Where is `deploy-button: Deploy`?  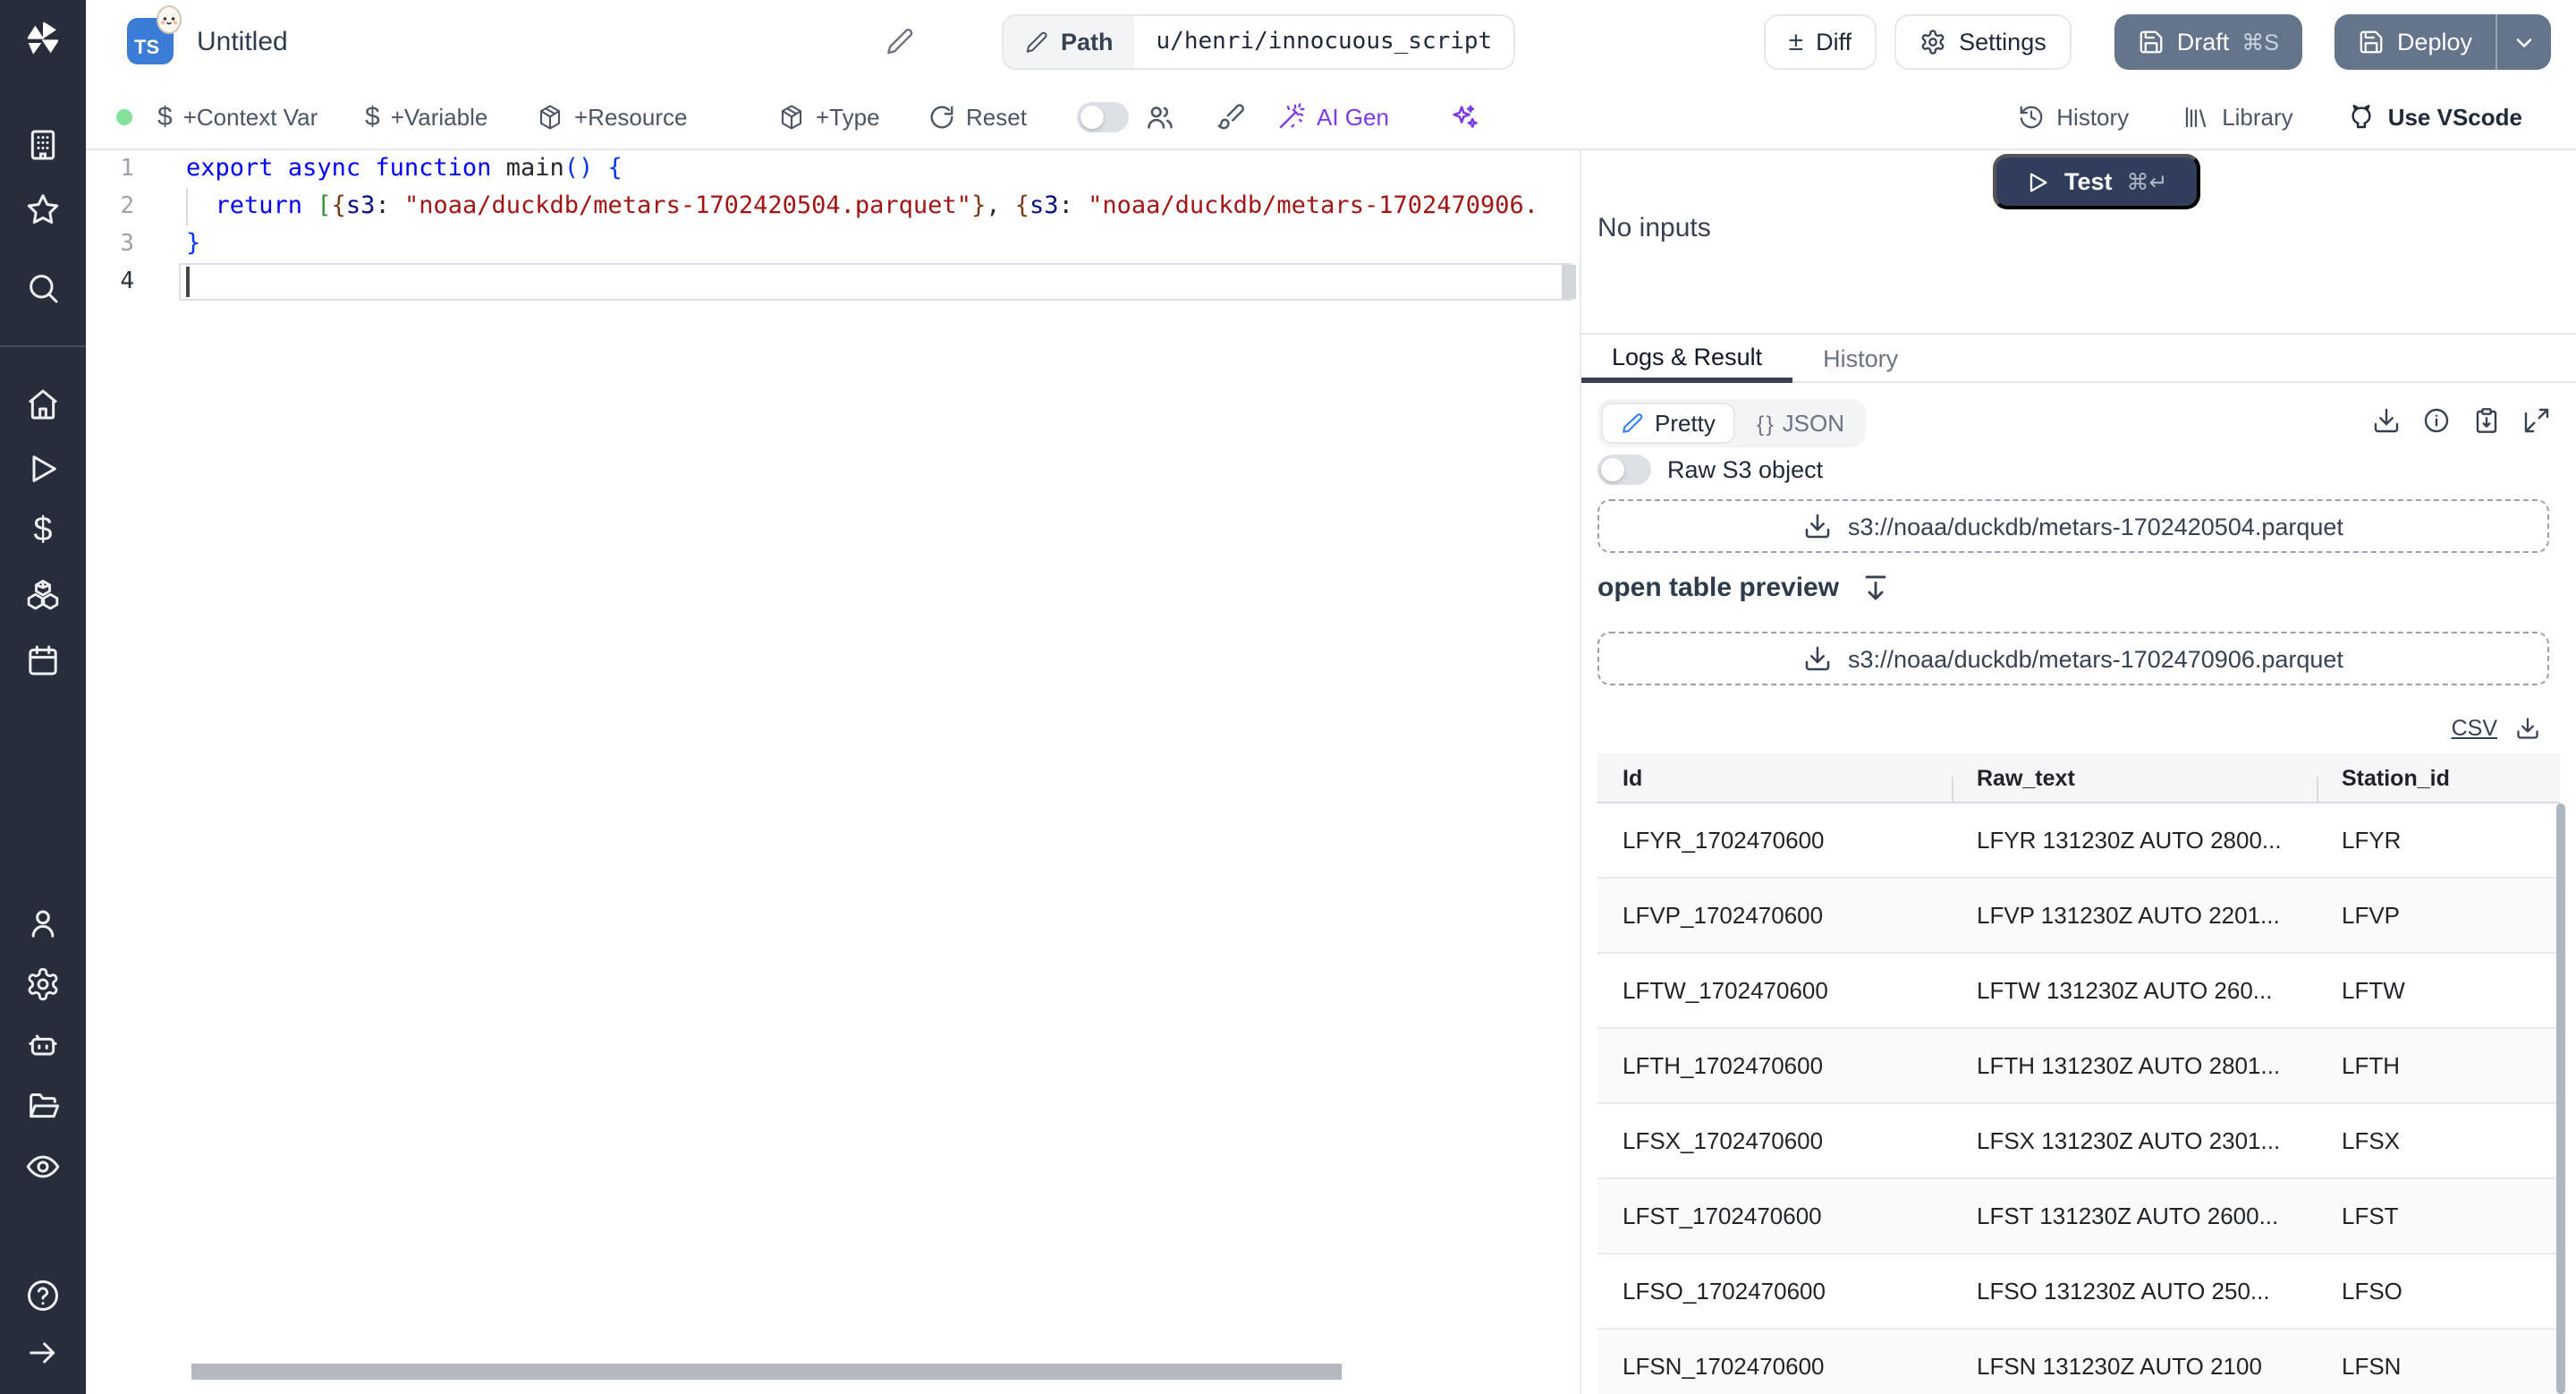
deploy-button: Deploy is located at coordinates (2415, 42).